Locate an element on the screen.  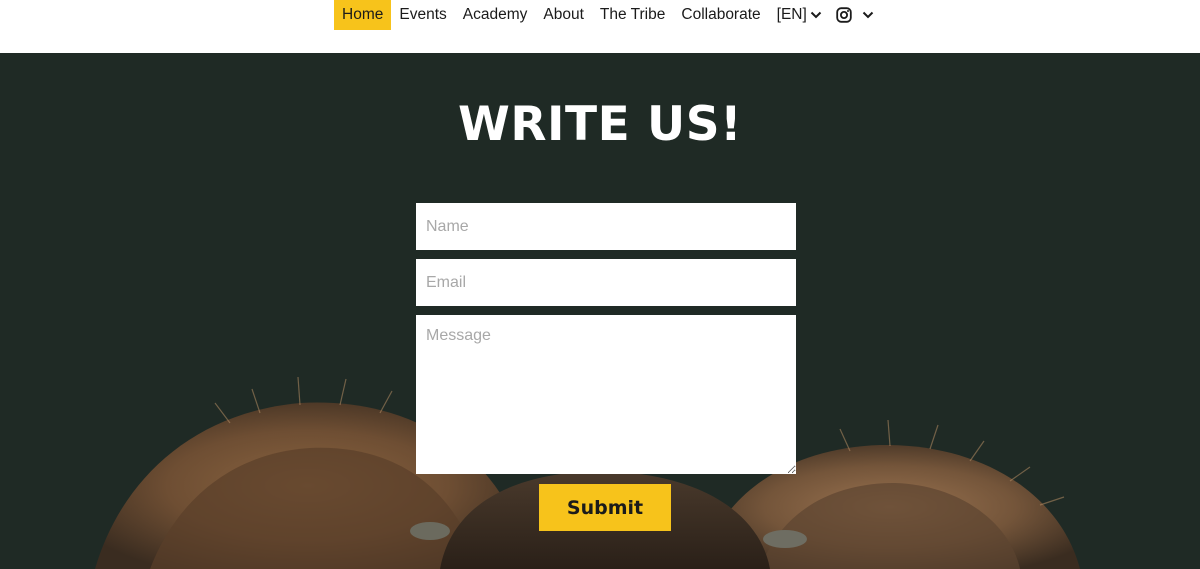
instagram-link is located at coordinates (842, 15).